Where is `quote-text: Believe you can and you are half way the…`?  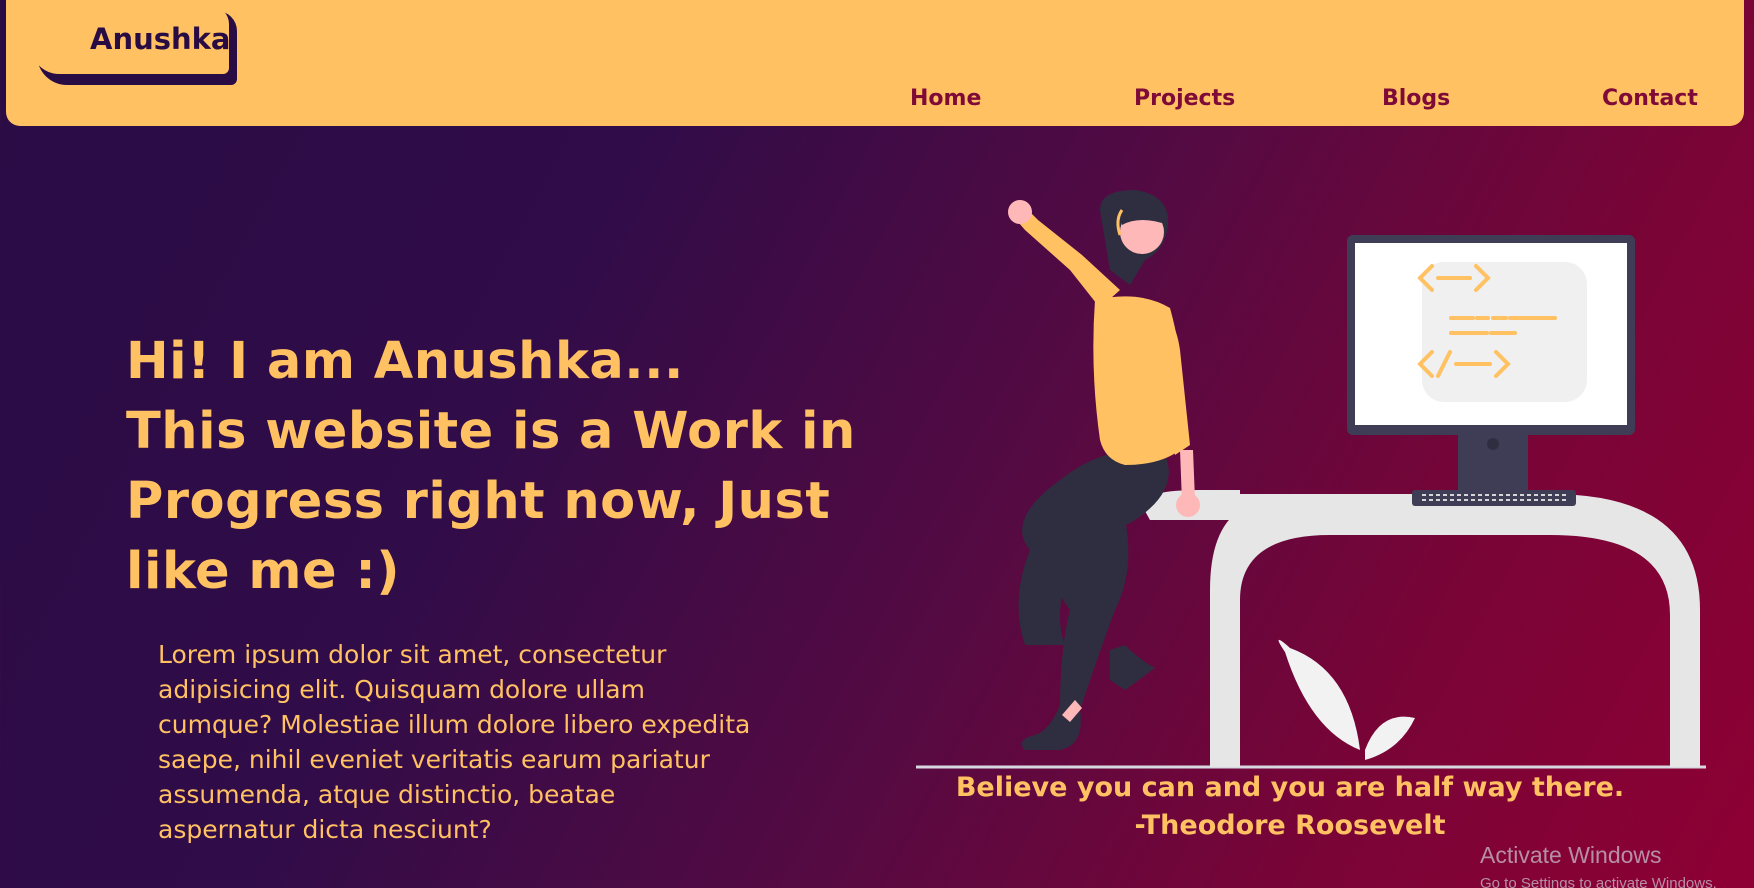
quote-text: Believe you can and you are half way the… is located at coordinates (1290, 787).